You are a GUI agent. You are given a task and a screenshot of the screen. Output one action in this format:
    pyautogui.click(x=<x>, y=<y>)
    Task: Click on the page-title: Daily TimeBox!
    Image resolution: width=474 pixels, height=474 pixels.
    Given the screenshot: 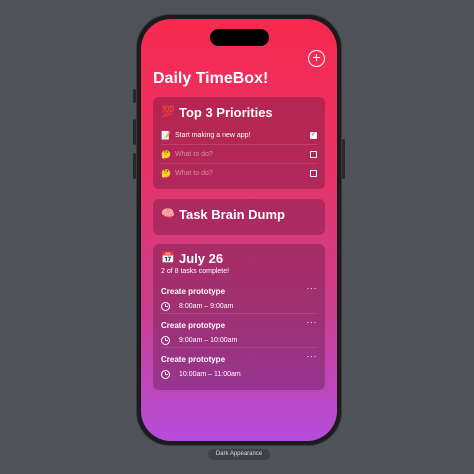 What is the action you would take?
    pyautogui.click(x=211, y=78)
    